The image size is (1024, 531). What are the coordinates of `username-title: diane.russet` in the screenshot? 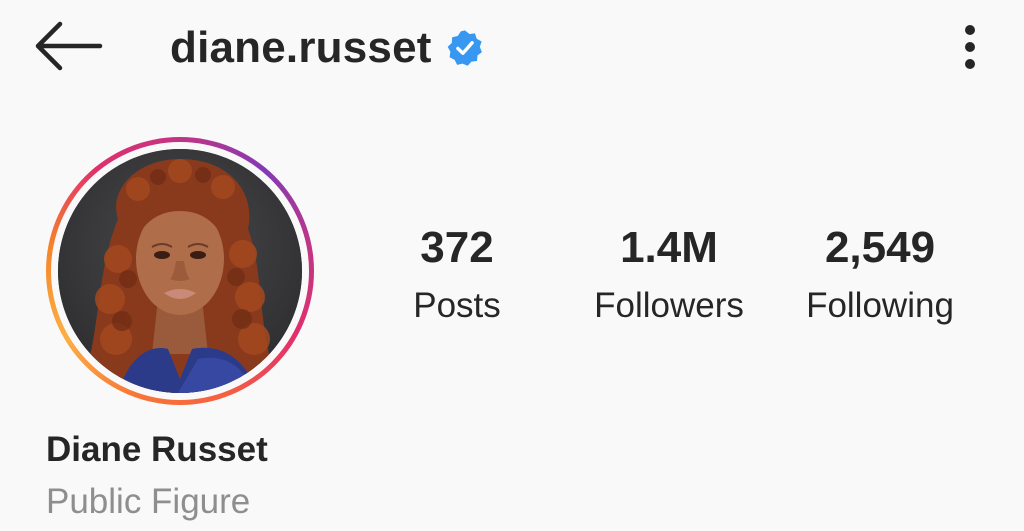 It's located at (327, 48).